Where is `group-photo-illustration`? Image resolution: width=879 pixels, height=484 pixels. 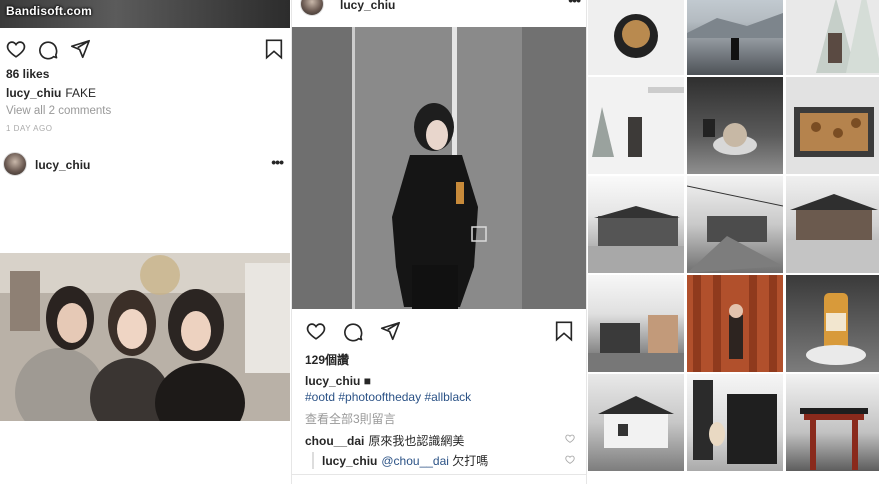
group-photo-illustration is located at coordinates (145, 337).